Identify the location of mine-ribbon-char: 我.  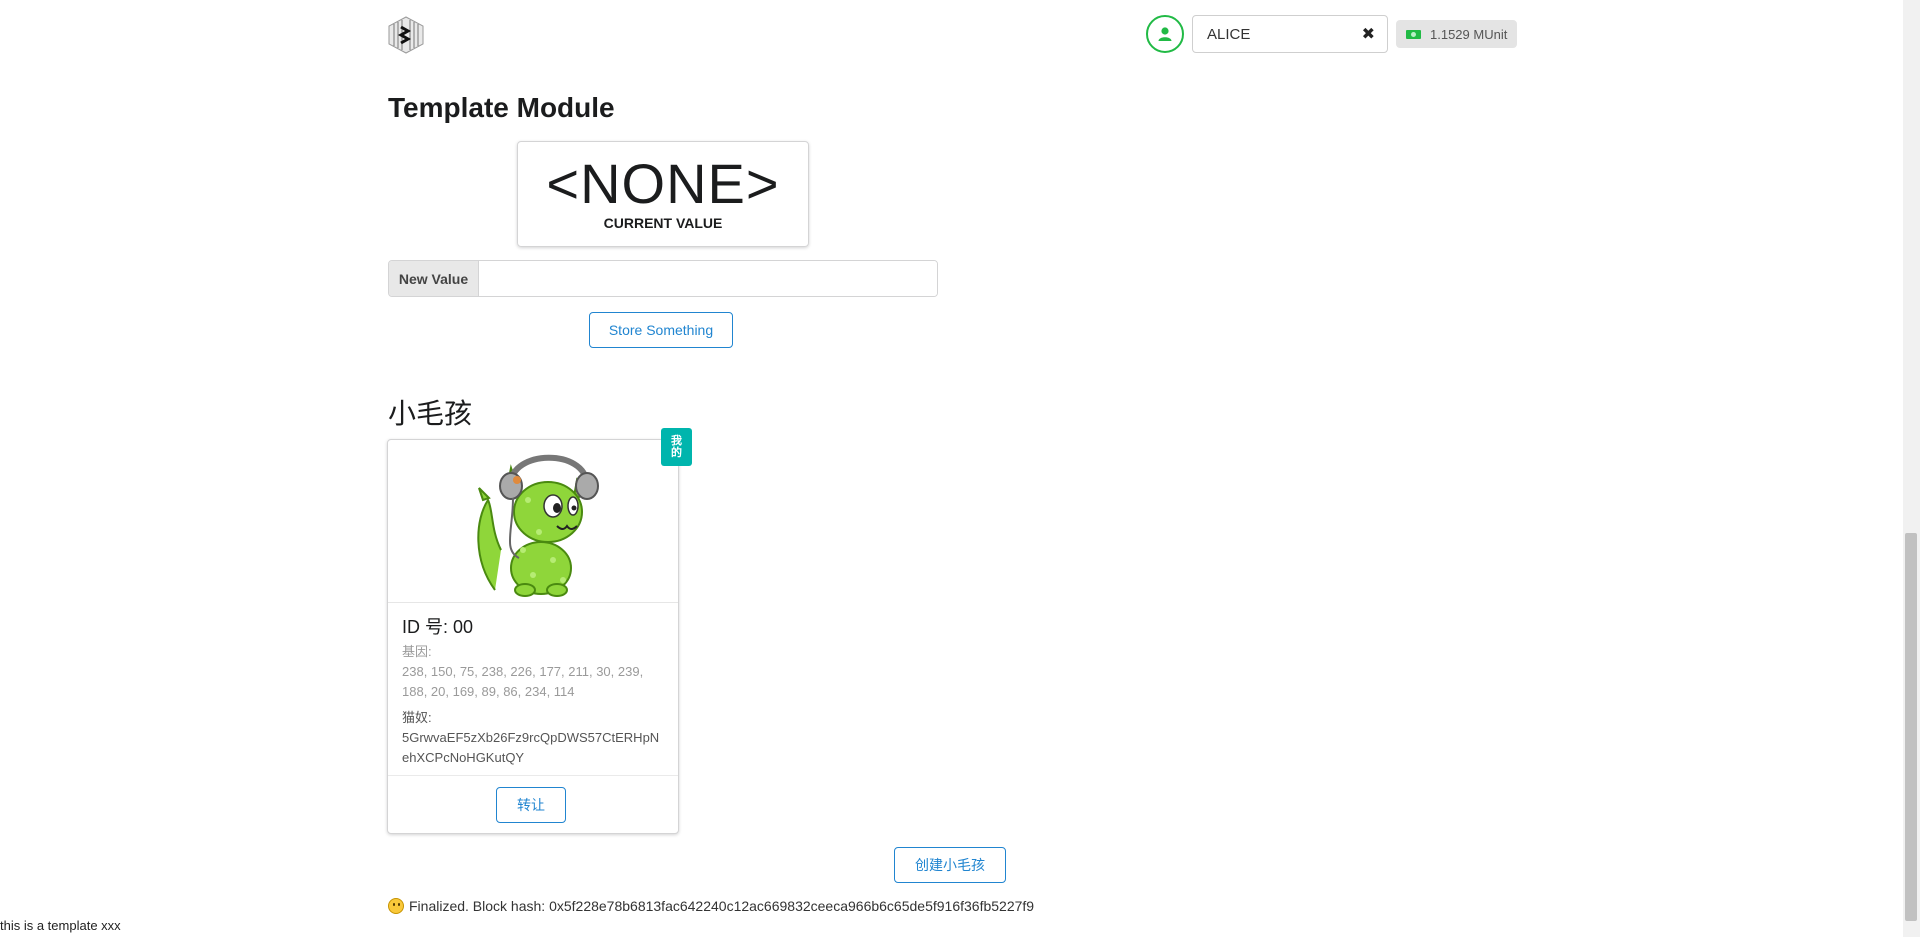
(676, 441).